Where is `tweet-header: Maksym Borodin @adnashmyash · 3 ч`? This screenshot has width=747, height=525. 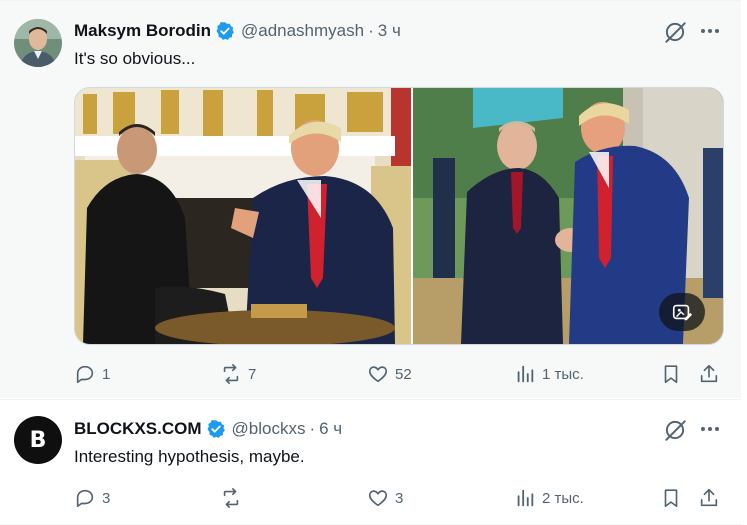 tweet-header: Maksym Borodin @adnashmyash · 3 ч is located at coordinates (237, 31).